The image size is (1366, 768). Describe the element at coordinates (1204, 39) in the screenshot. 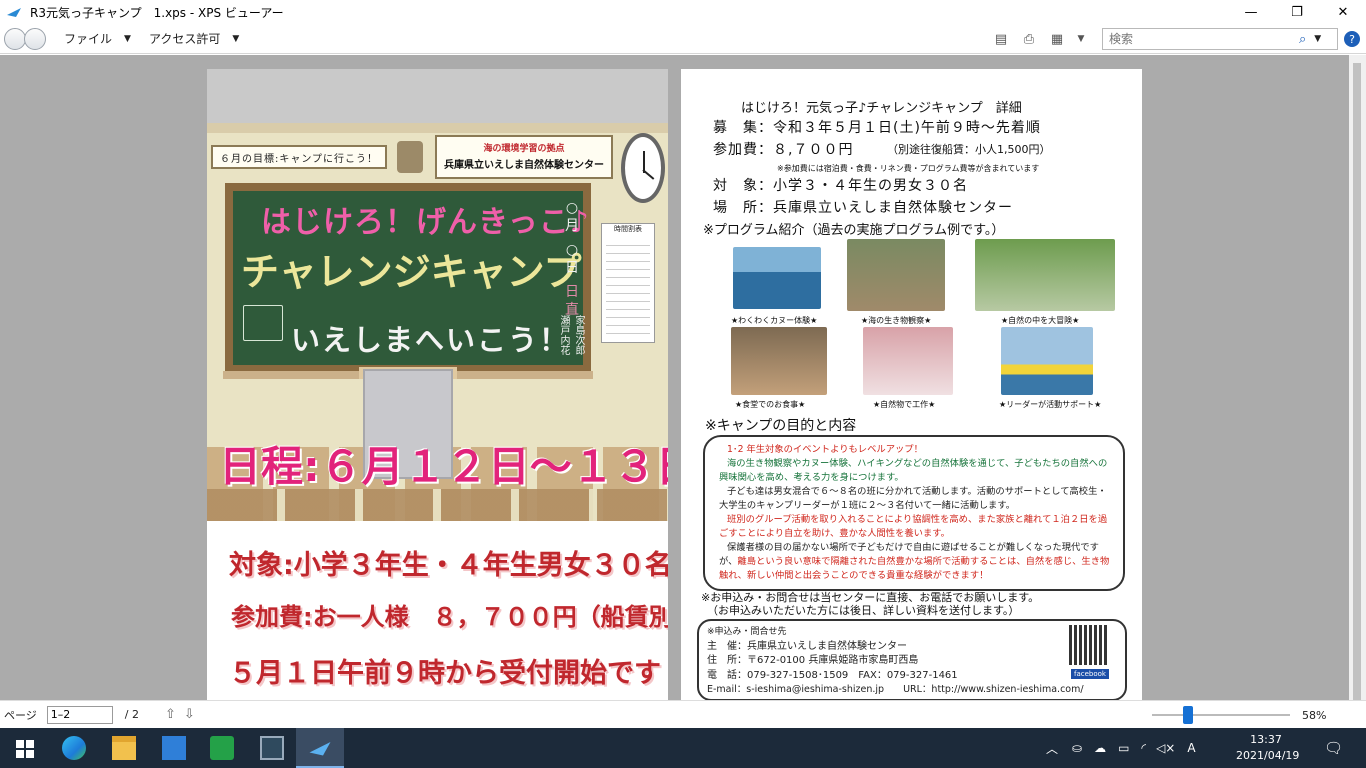

I see `search-input` at that location.